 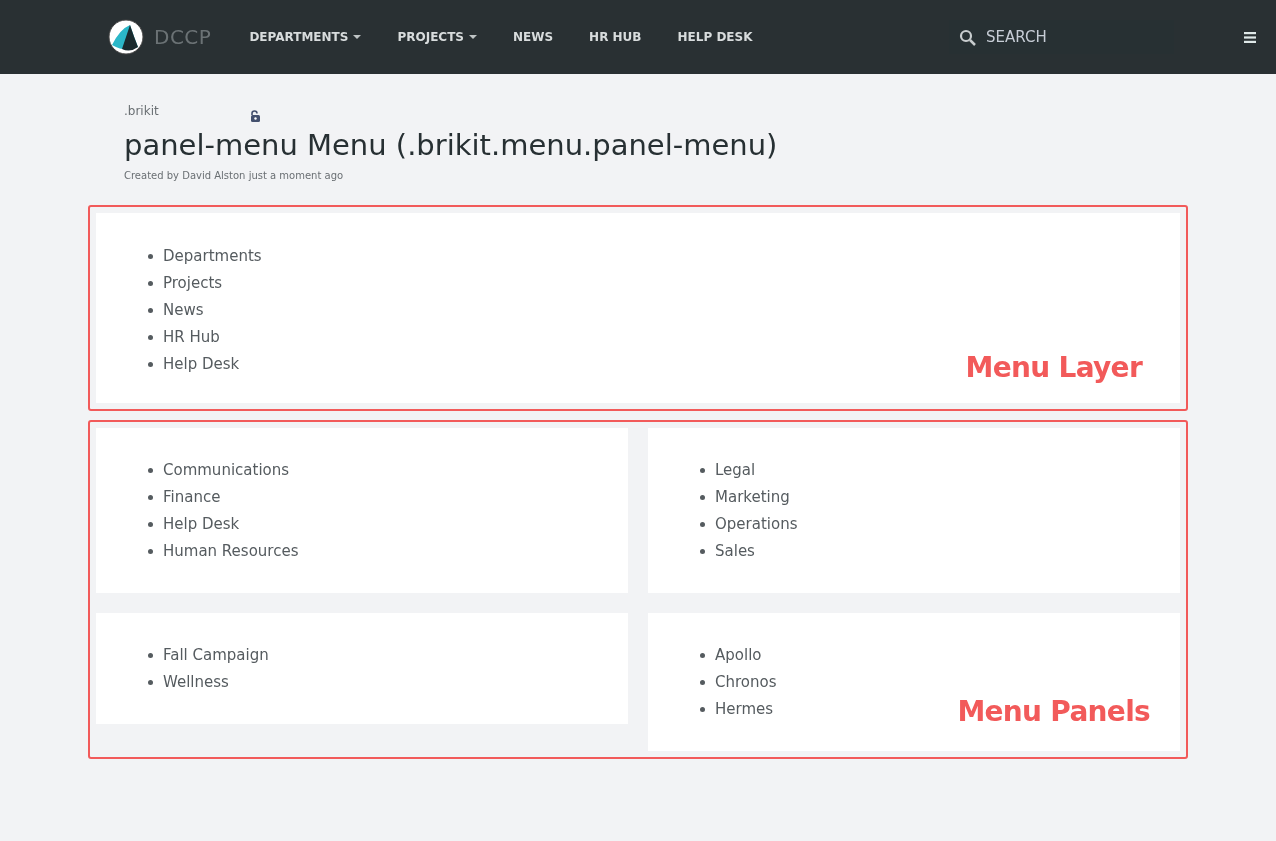 I want to click on menu-item: Finance, so click(x=192, y=497).